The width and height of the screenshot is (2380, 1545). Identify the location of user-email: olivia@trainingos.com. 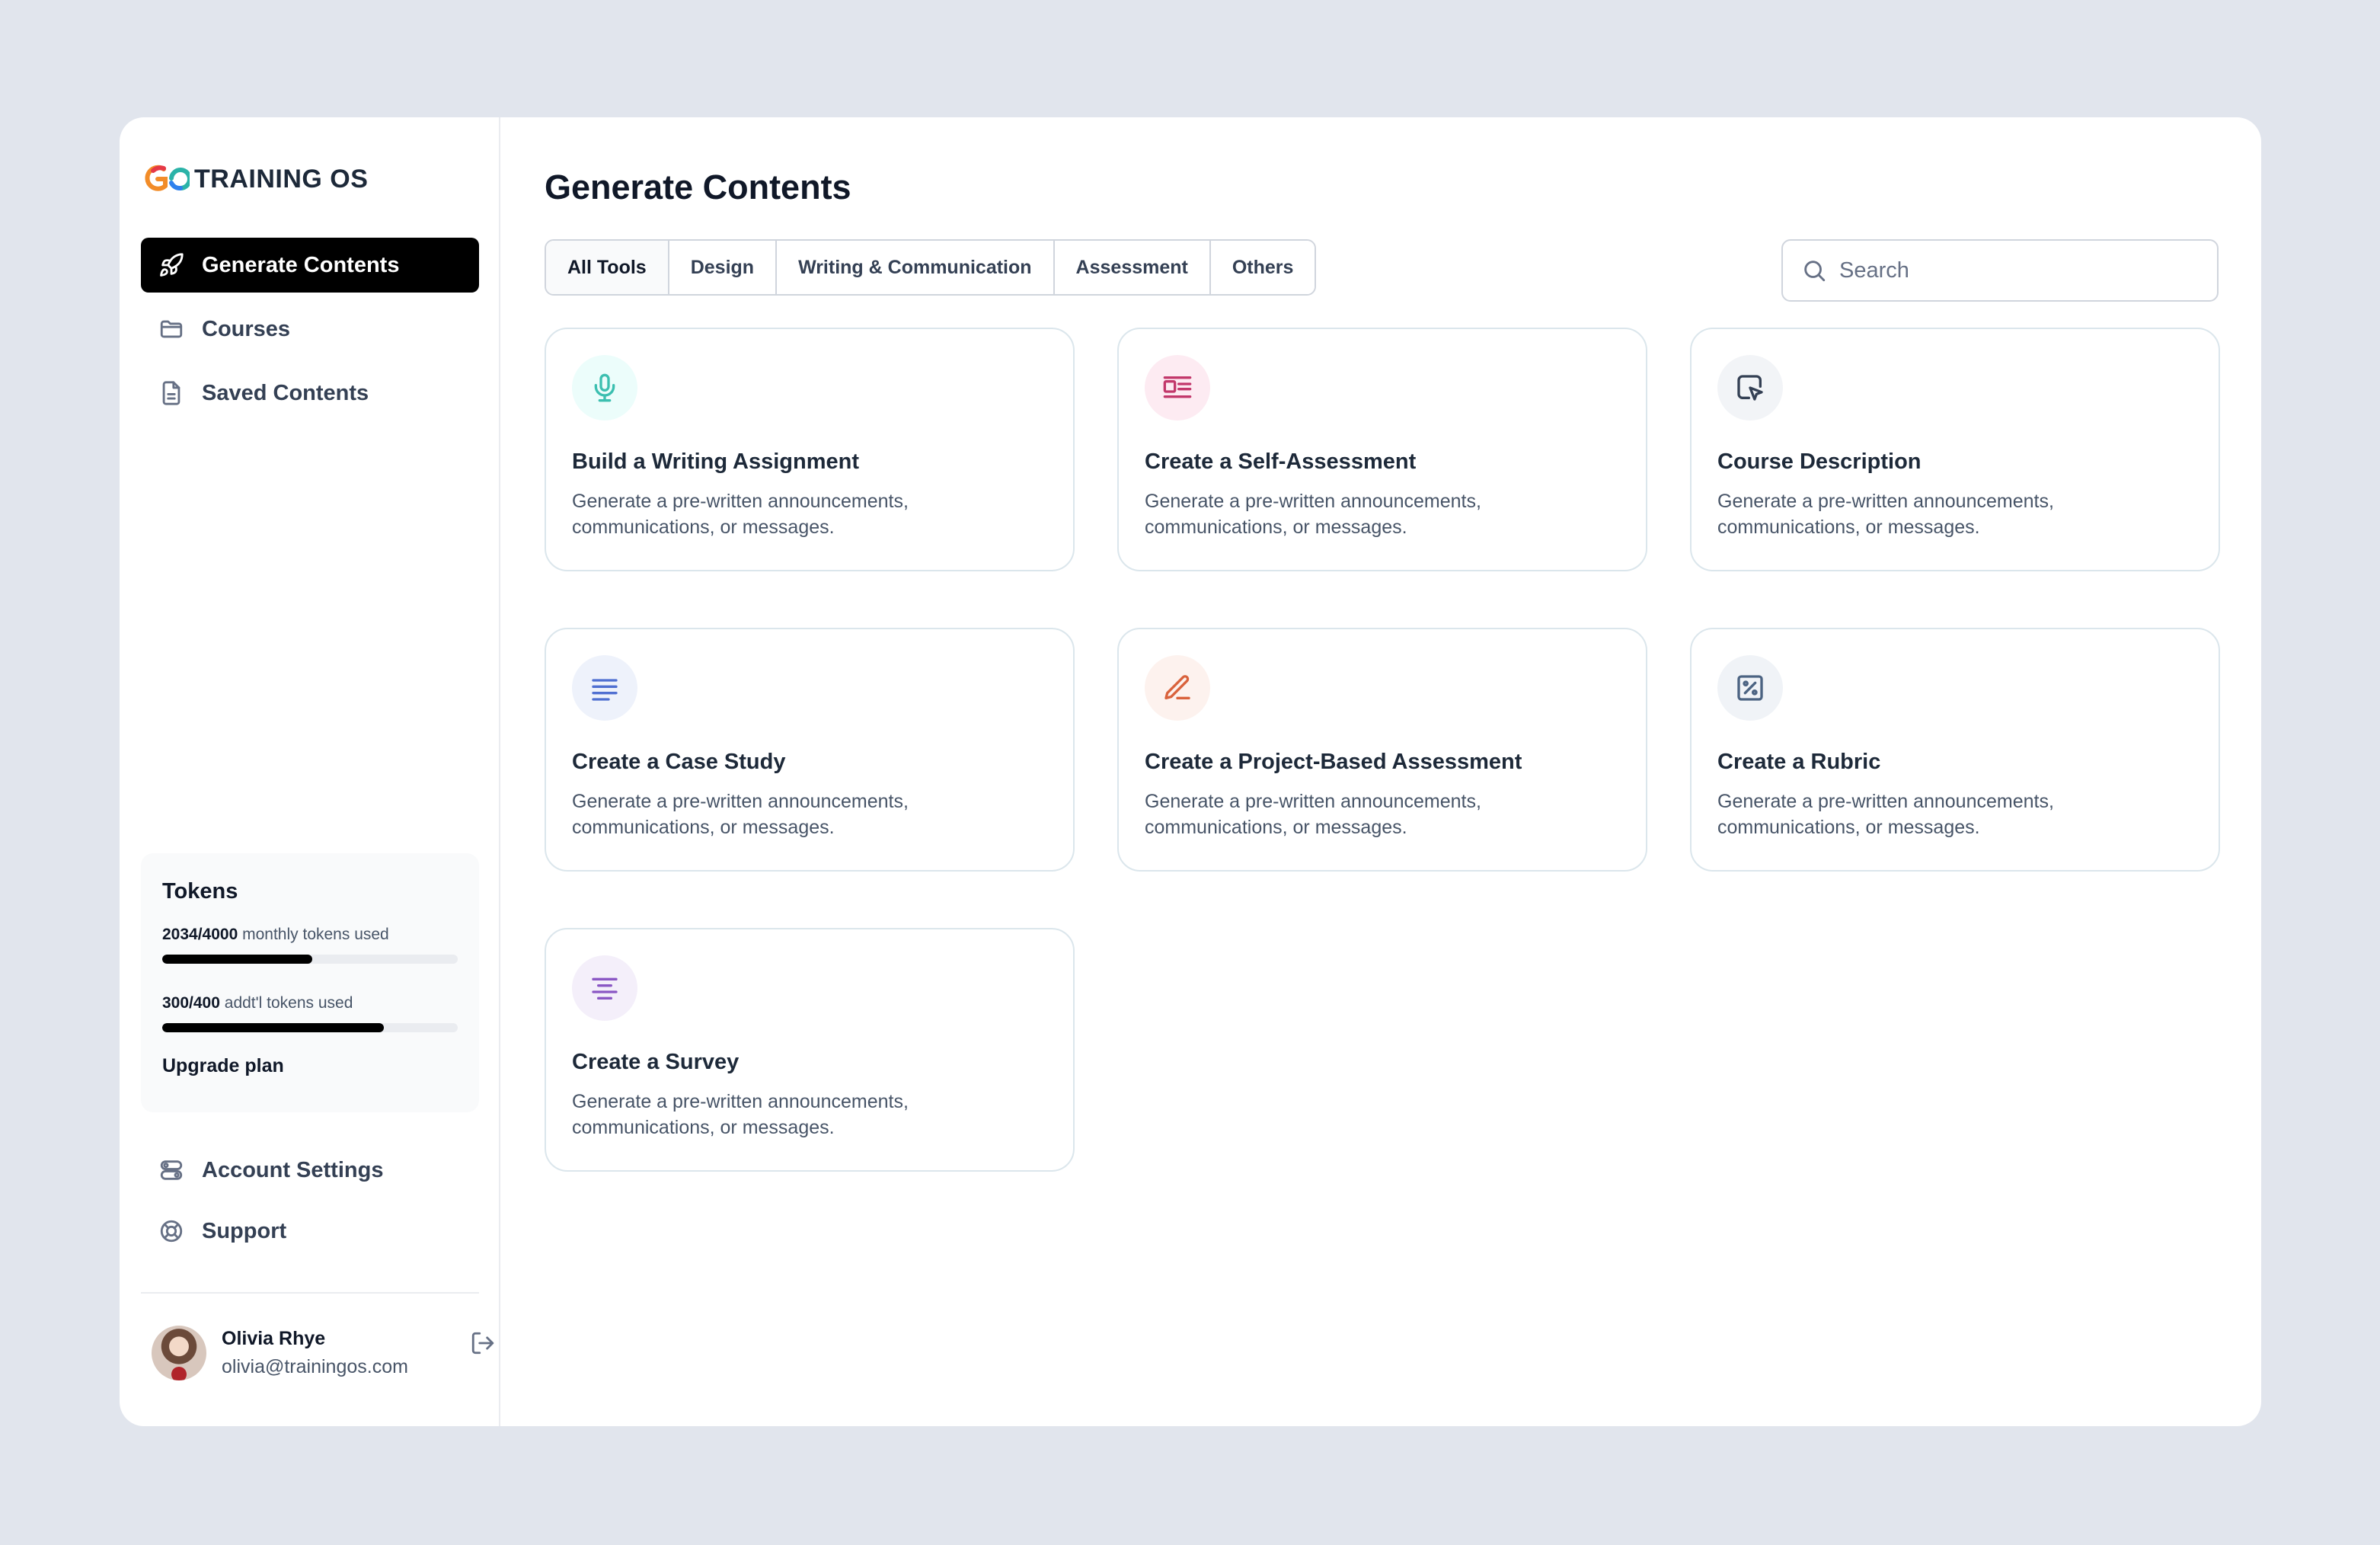
(315, 1366).